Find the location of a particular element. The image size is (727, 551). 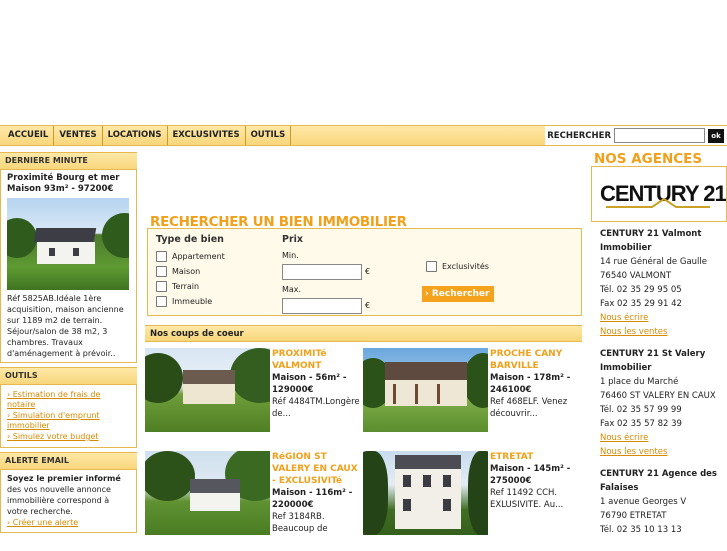

nav-outils: OUTILS is located at coordinates (269, 135).